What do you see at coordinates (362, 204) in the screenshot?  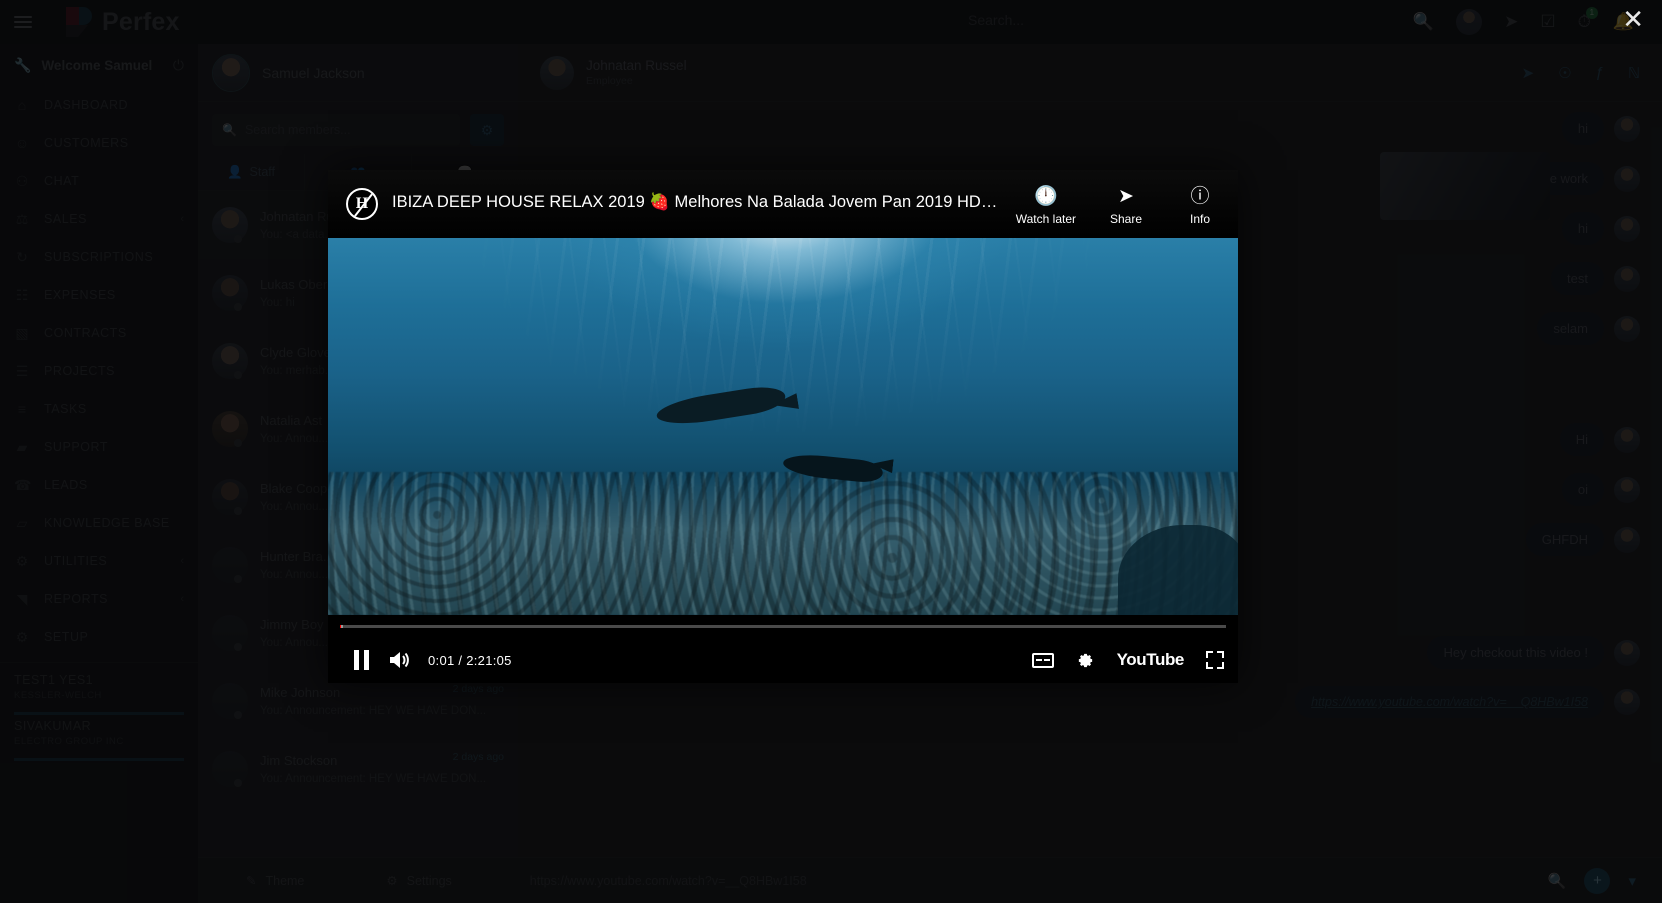 I see `channel-avatar-icon: H` at bounding box center [362, 204].